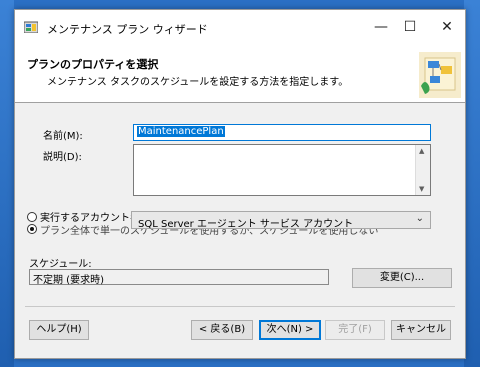 The width and height of the screenshot is (480, 367). Describe the element at coordinates (62, 157) in the screenshot. I see `description-label: 説明(D):` at that location.